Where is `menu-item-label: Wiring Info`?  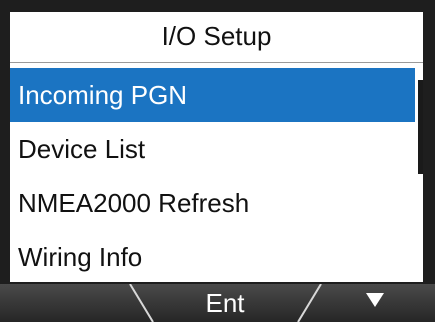
menu-item-label: Wiring Info is located at coordinates (80, 257).